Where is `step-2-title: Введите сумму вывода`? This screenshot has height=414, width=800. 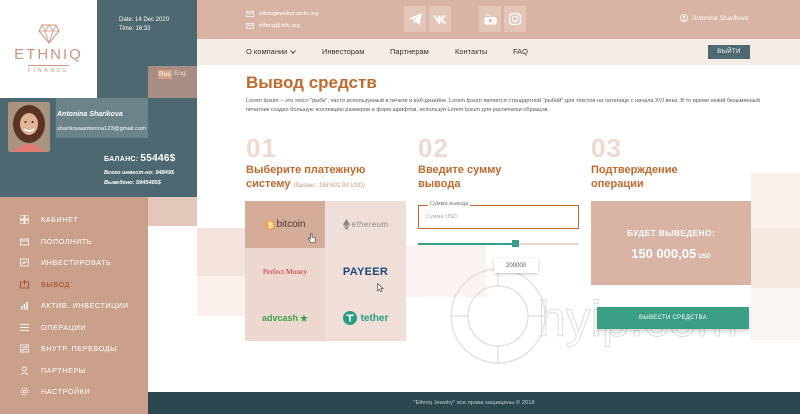 step-2-title: Введите сумму вывода is located at coordinates (459, 178).